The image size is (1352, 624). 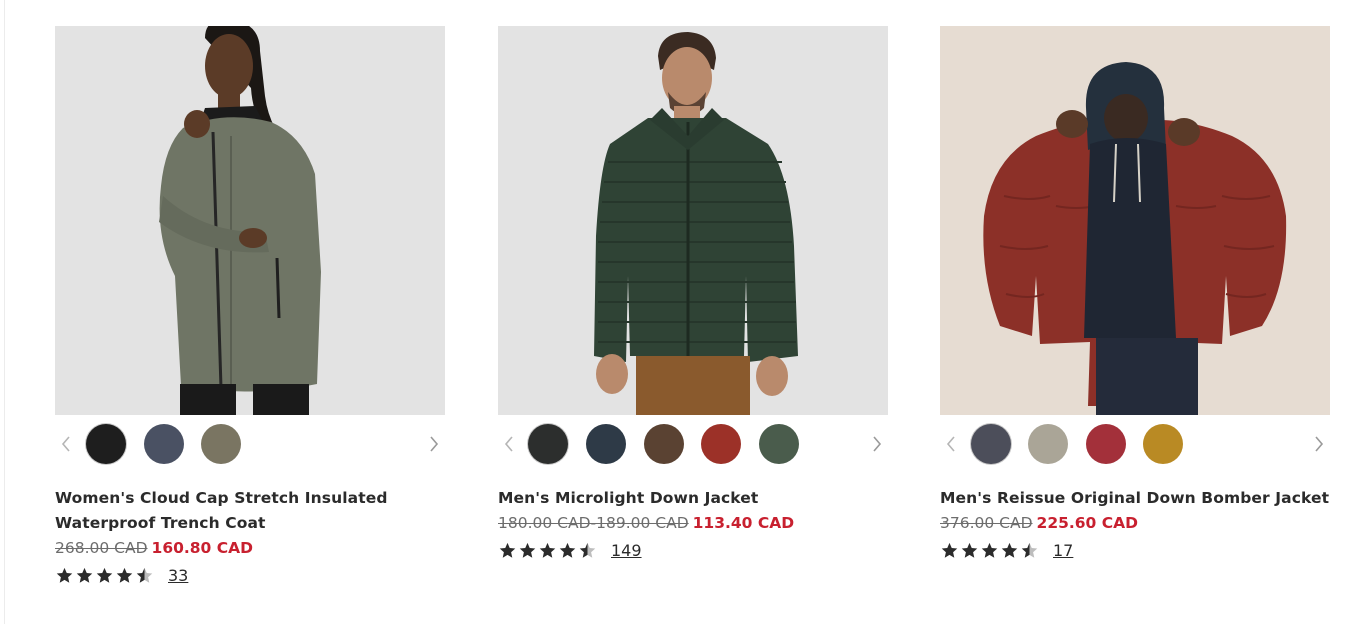 What do you see at coordinates (202, 548) in the screenshot?
I see `sale-price: 160.80 CAD` at bounding box center [202, 548].